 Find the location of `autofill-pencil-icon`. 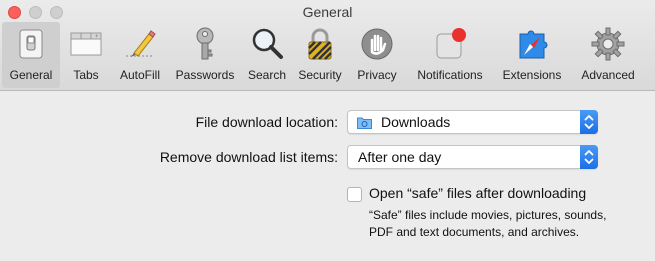

autofill-pencil-icon is located at coordinates (141, 43).